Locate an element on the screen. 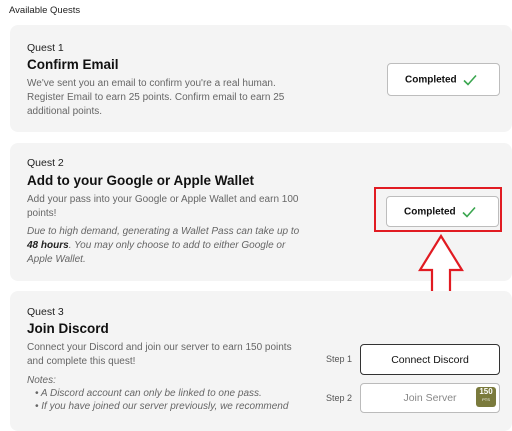 This screenshot has width=512, height=431. quest-number: Quest 3 is located at coordinates (45, 312).